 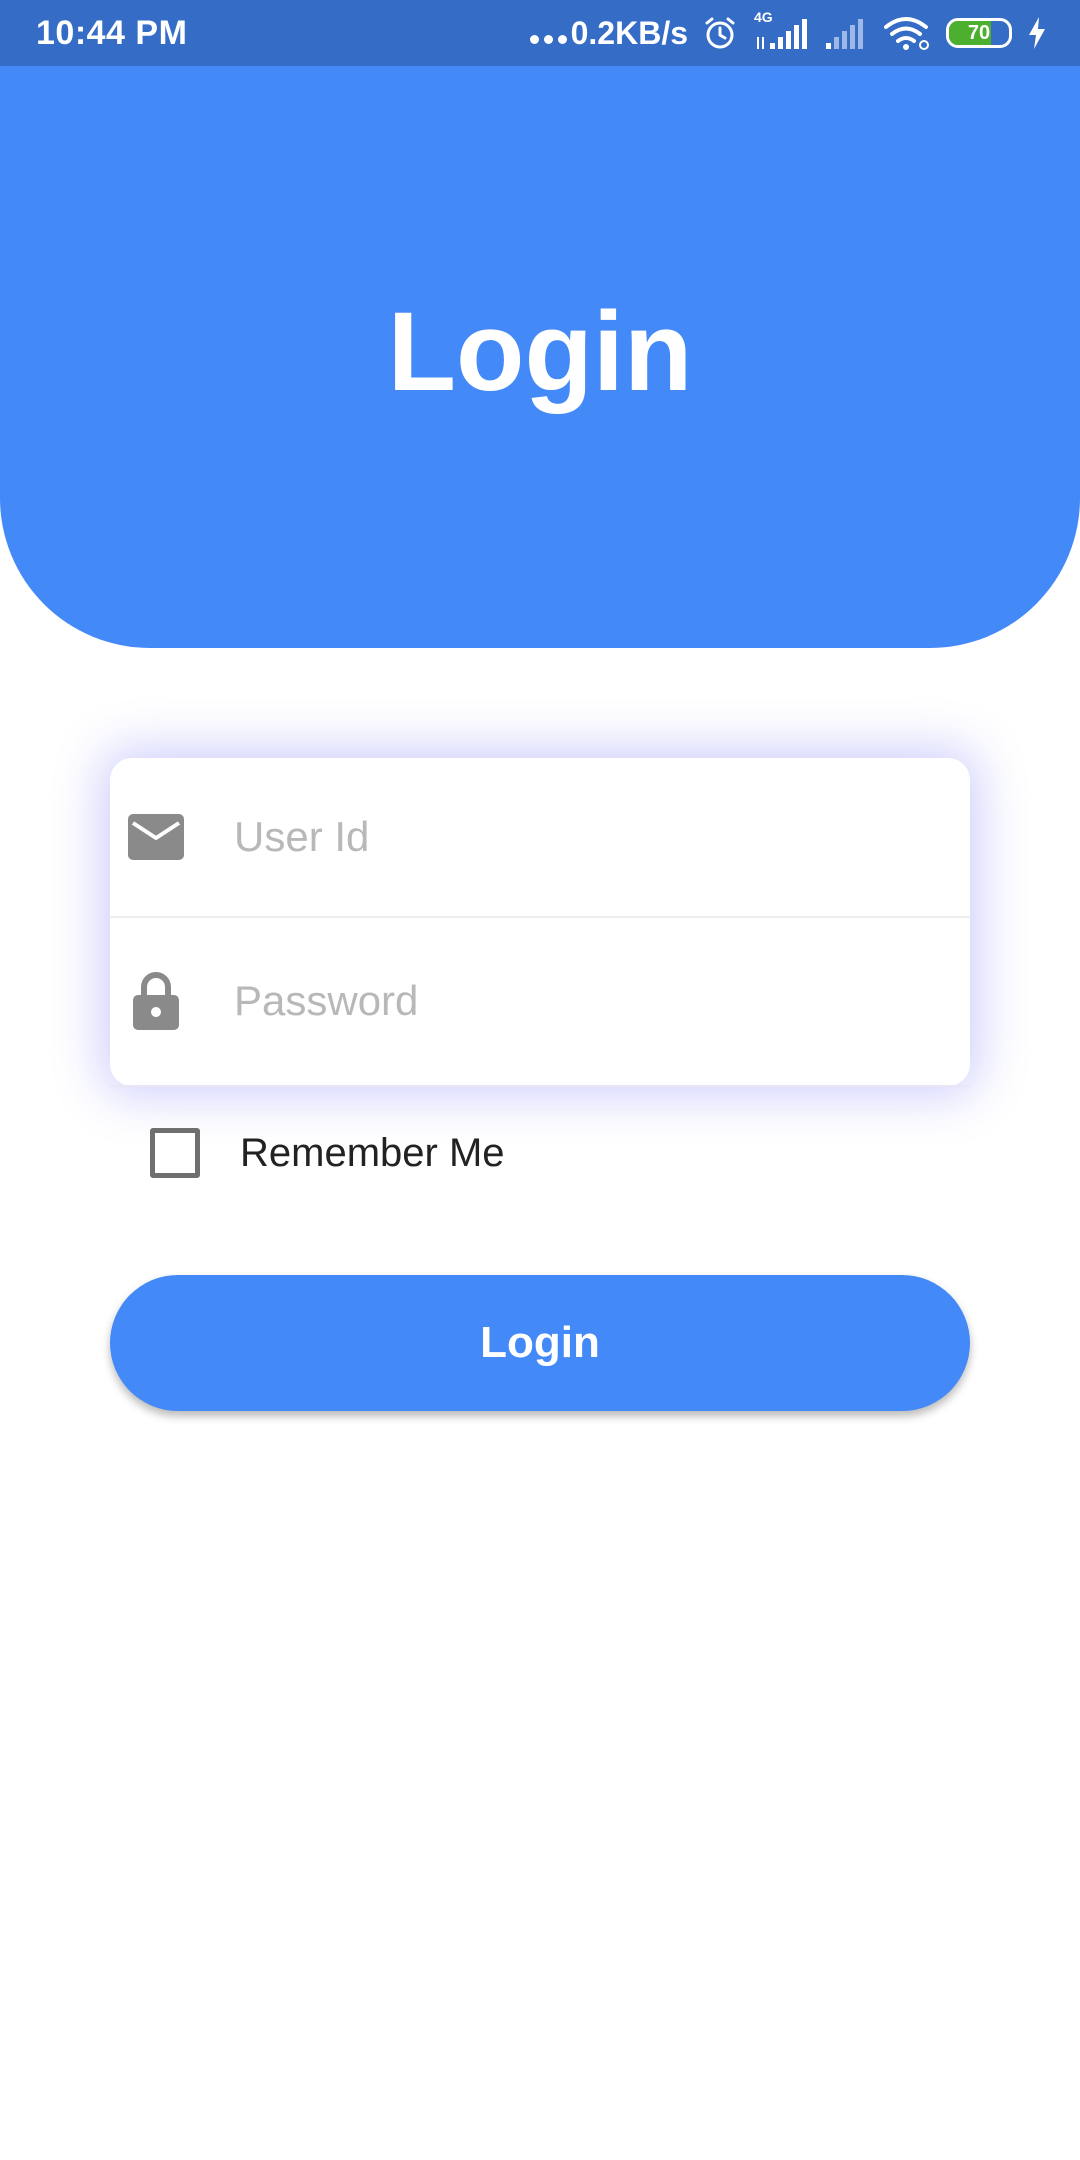 I want to click on form-divider, so click(x=540, y=1086).